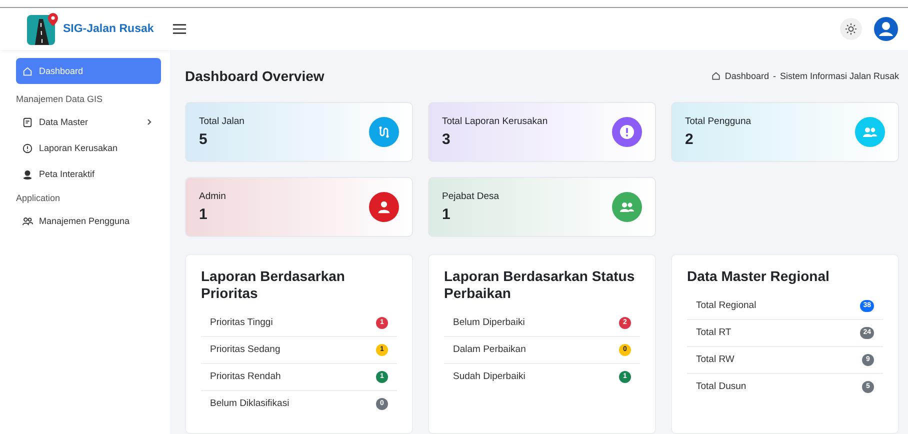  What do you see at coordinates (718, 121) in the screenshot?
I see `stat-label: Total Pengguna` at bounding box center [718, 121].